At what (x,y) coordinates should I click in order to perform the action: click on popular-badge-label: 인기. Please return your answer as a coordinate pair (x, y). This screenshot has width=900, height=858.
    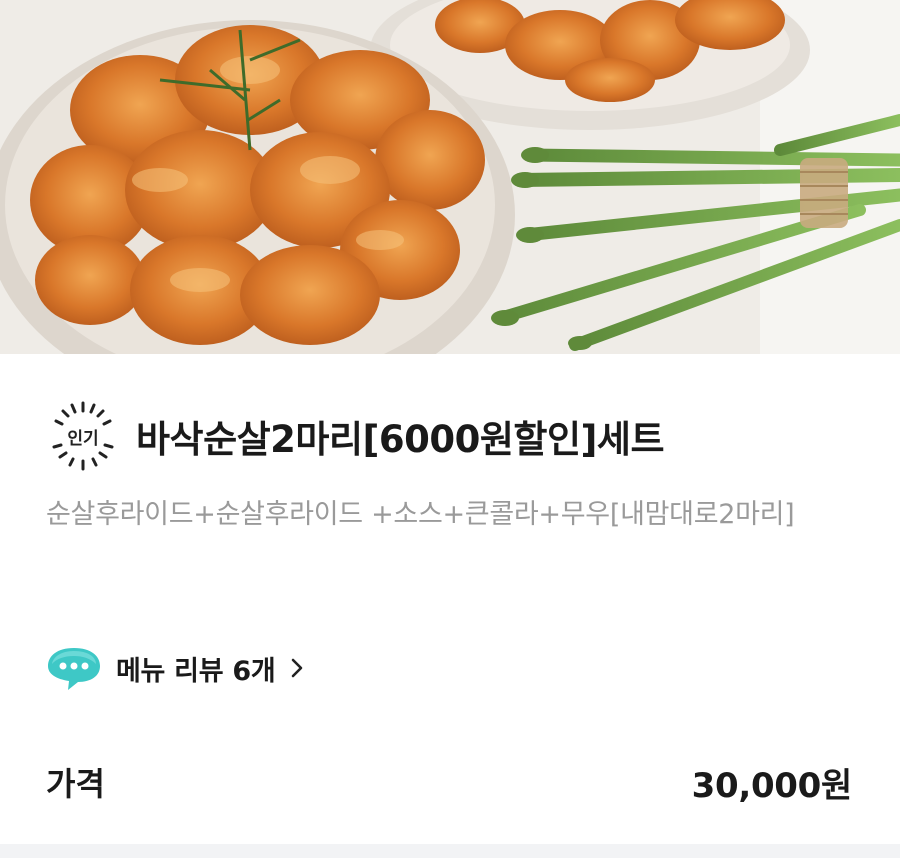
    Looking at the image, I should click on (83, 438).